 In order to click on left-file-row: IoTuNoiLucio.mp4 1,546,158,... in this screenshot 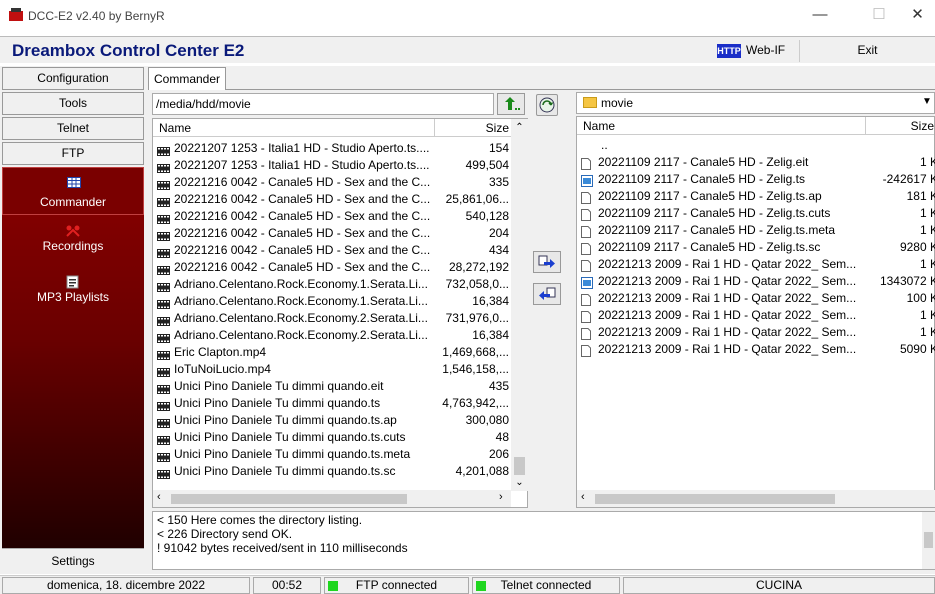, I will do `click(331, 369)`.